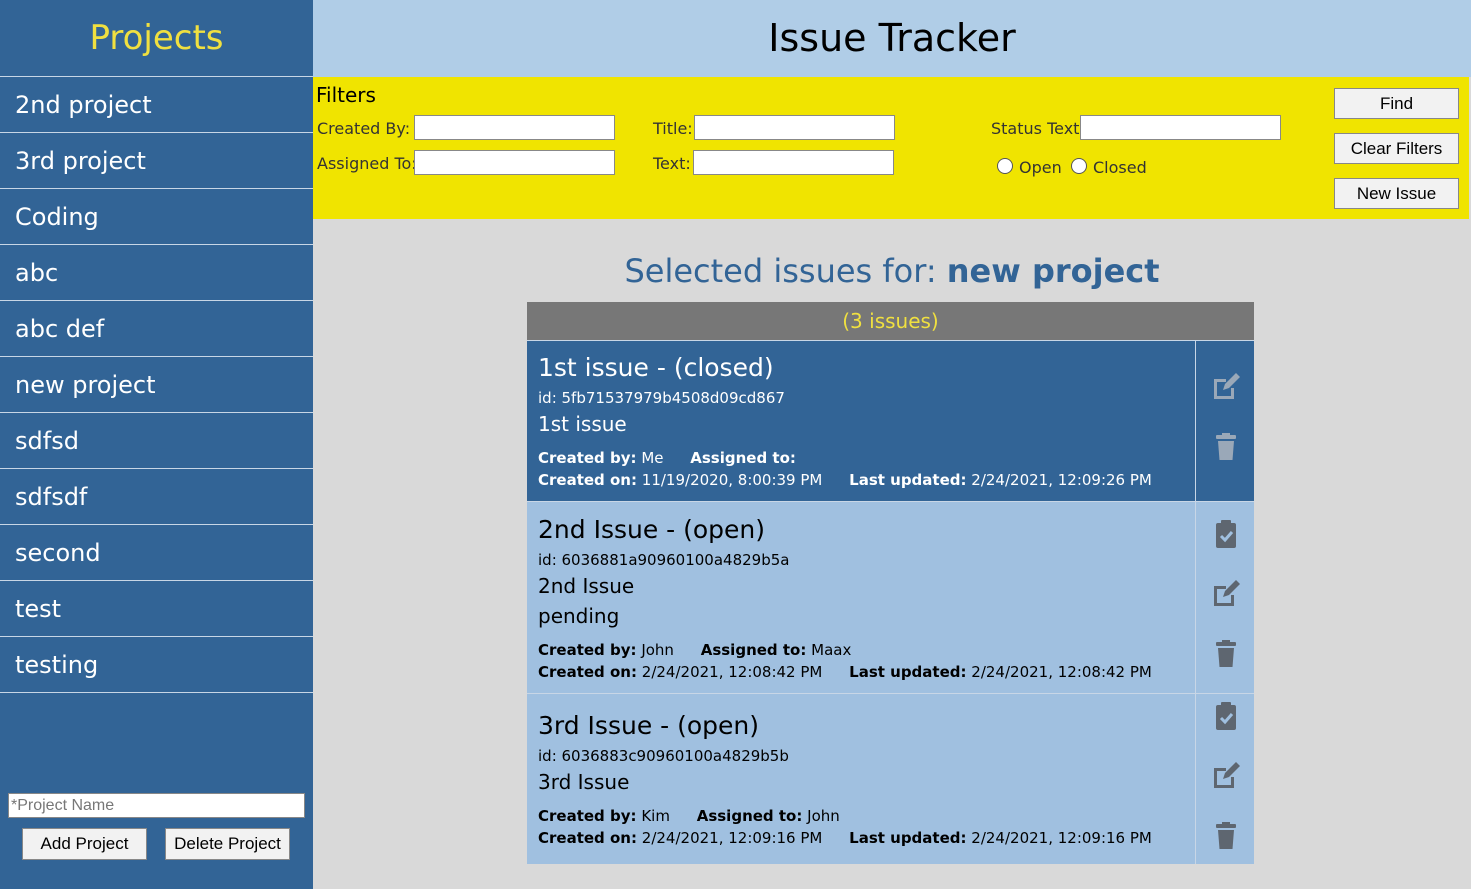  What do you see at coordinates (1038, 128) in the screenshot?
I see `status-text-label: Status Text:` at bounding box center [1038, 128].